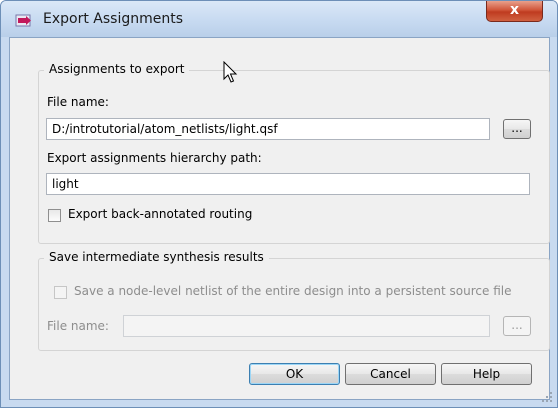  What do you see at coordinates (78, 102) in the screenshot?
I see `file-name-label: File name:` at bounding box center [78, 102].